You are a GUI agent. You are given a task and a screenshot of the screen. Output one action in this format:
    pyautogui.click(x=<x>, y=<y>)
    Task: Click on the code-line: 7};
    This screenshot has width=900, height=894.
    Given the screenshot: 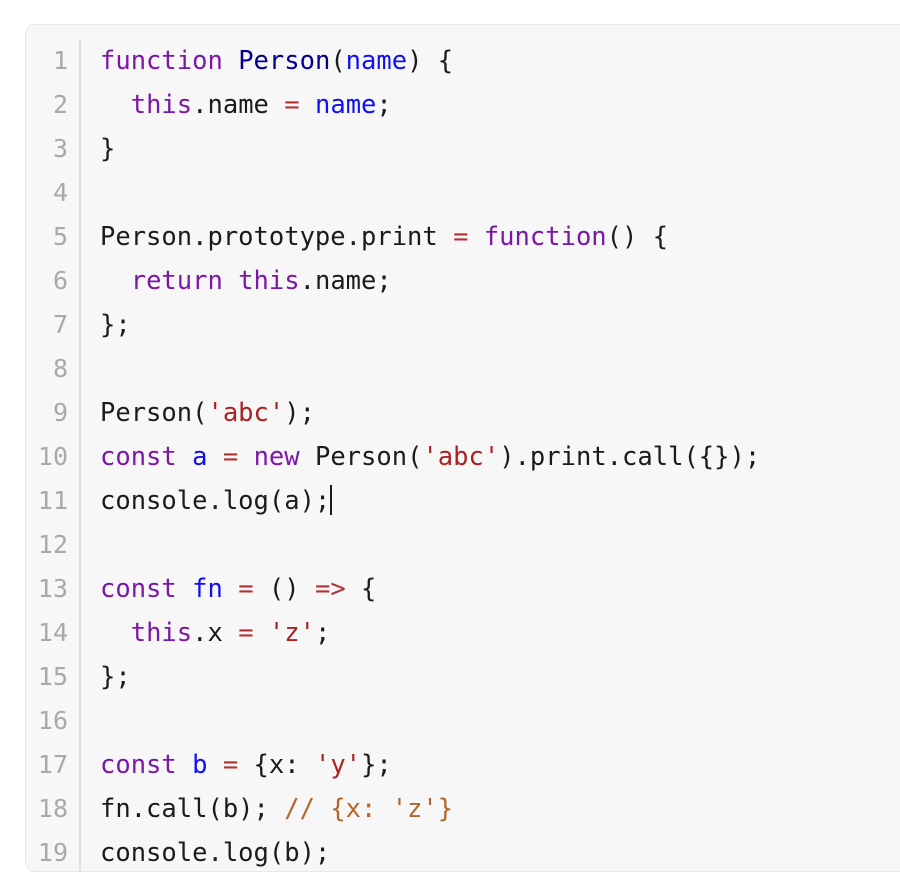 What is the action you would take?
    pyautogui.click(x=463, y=325)
    